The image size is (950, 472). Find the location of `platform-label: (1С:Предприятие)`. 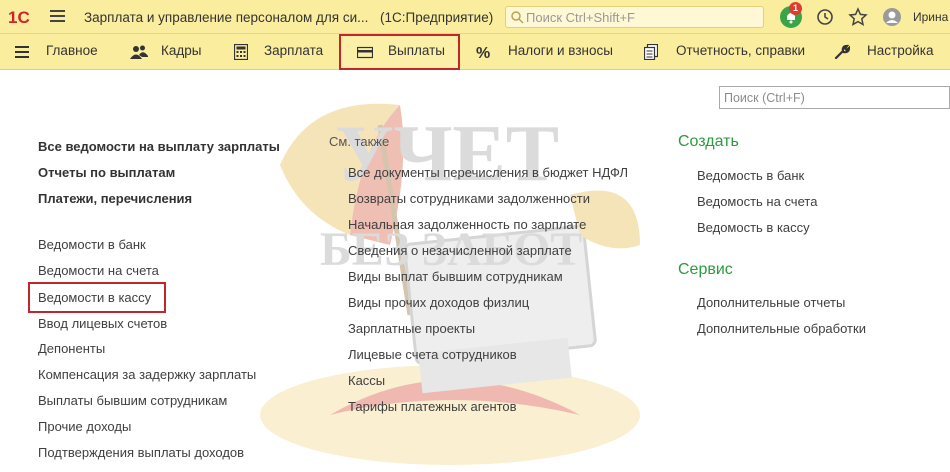

platform-label: (1С:Предприятие) is located at coordinates (437, 17).